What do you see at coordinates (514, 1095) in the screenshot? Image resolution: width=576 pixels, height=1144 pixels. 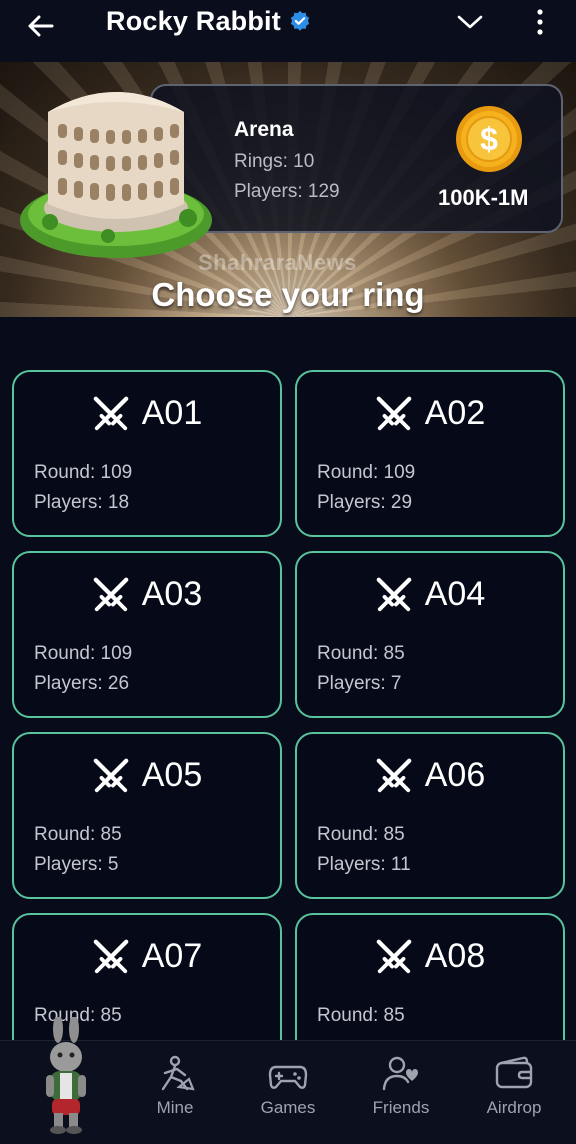 I see `nav-item-airdrop: Airdrop` at bounding box center [514, 1095].